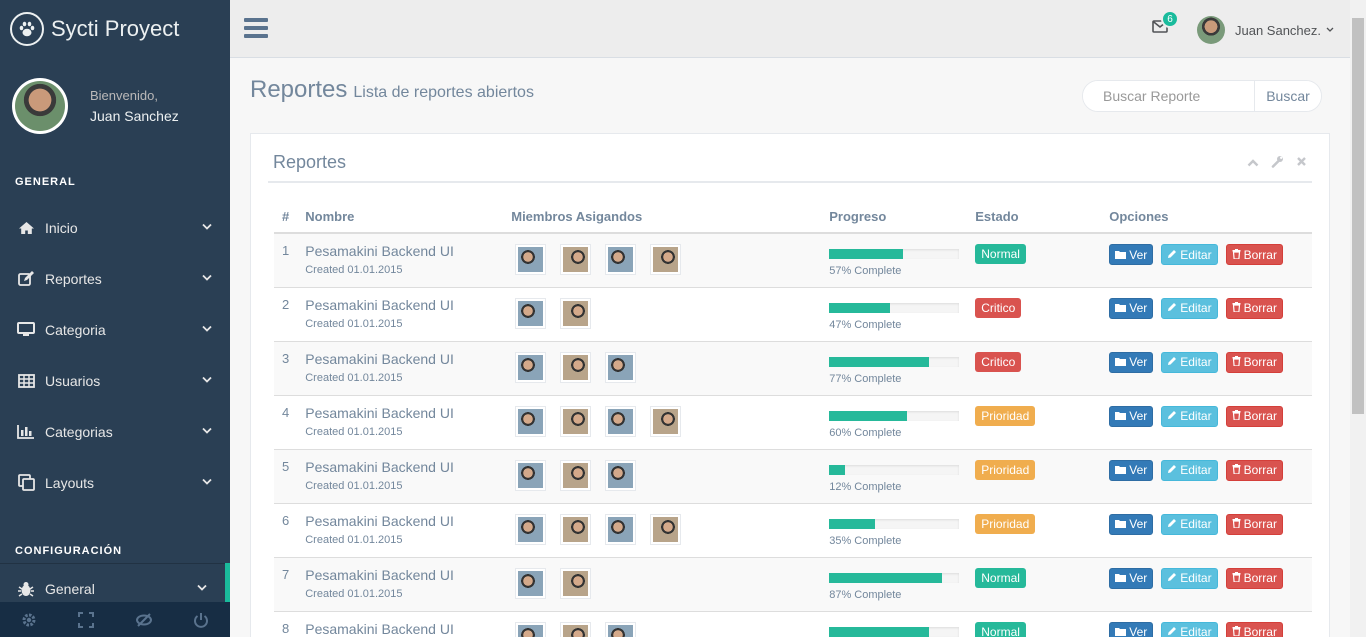 The width and height of the screenshot is (1366, 637). What do you see at coordinates (865, 324) in the screenshot?
I see `progress-text: 47% Complete` at bounding box center [865, 324].